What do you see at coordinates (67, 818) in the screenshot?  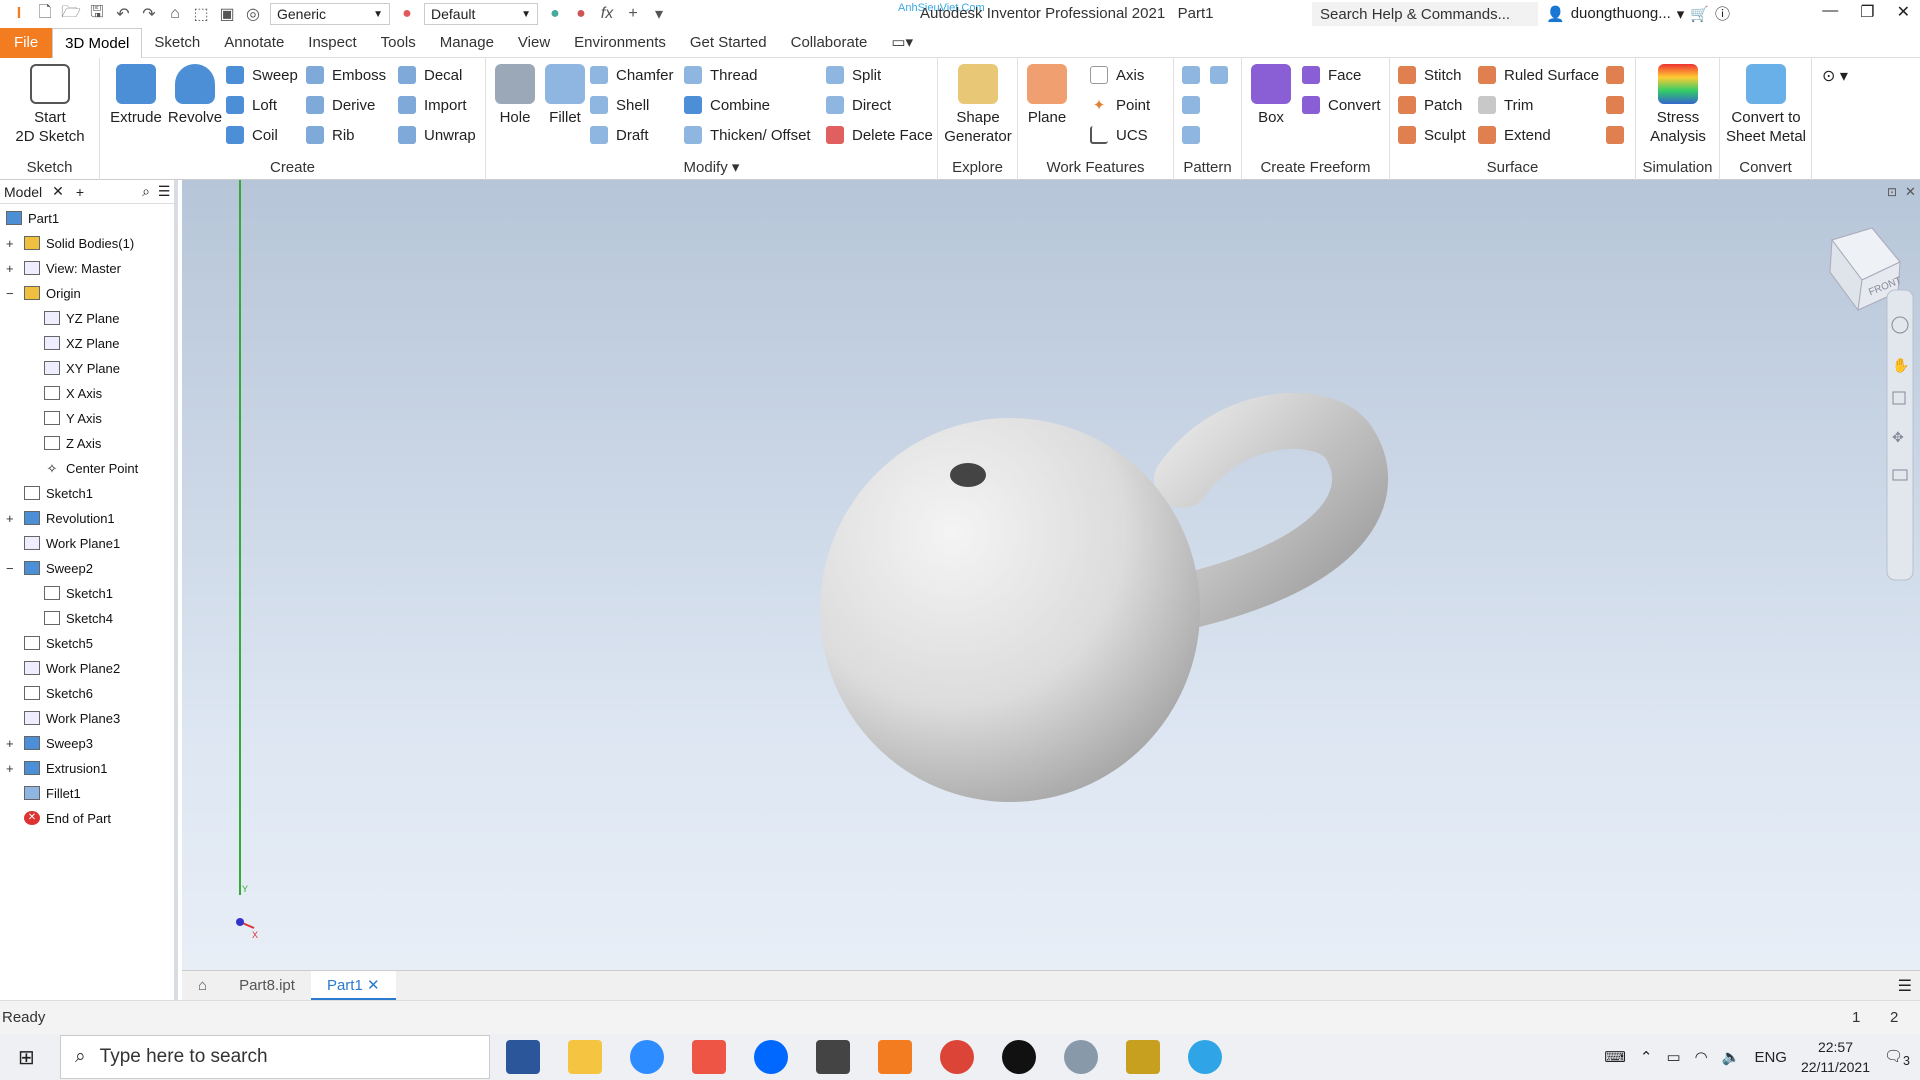 I see `tree-item: ✕ End of Part` at bounding box center [67, 818].